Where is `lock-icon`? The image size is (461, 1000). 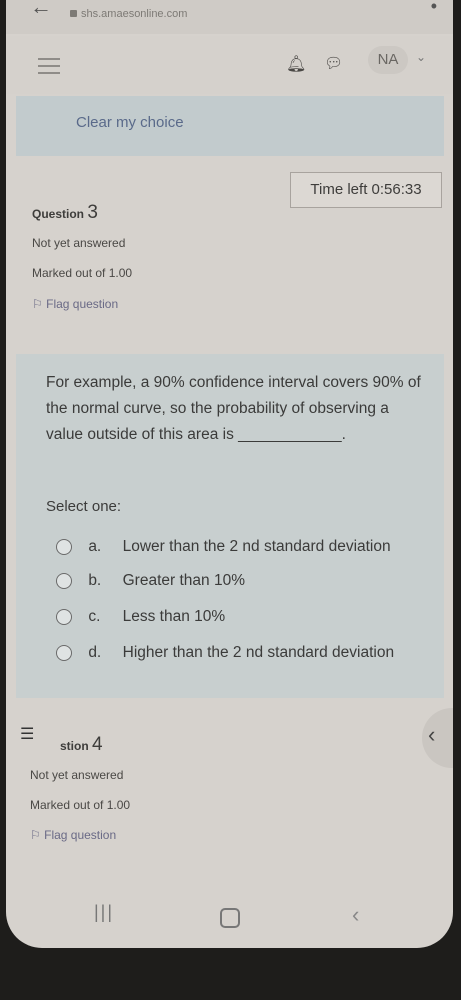
lock-icon is located at coordinates (73, 13).